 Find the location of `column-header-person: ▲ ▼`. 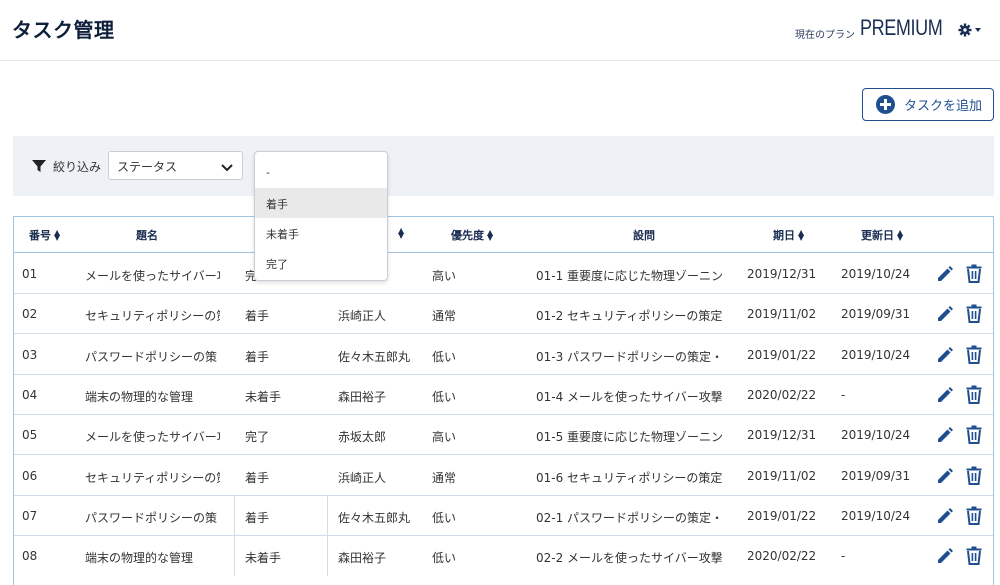

column-header-person: ▲ ▼ is located at coordinates (399, 233).